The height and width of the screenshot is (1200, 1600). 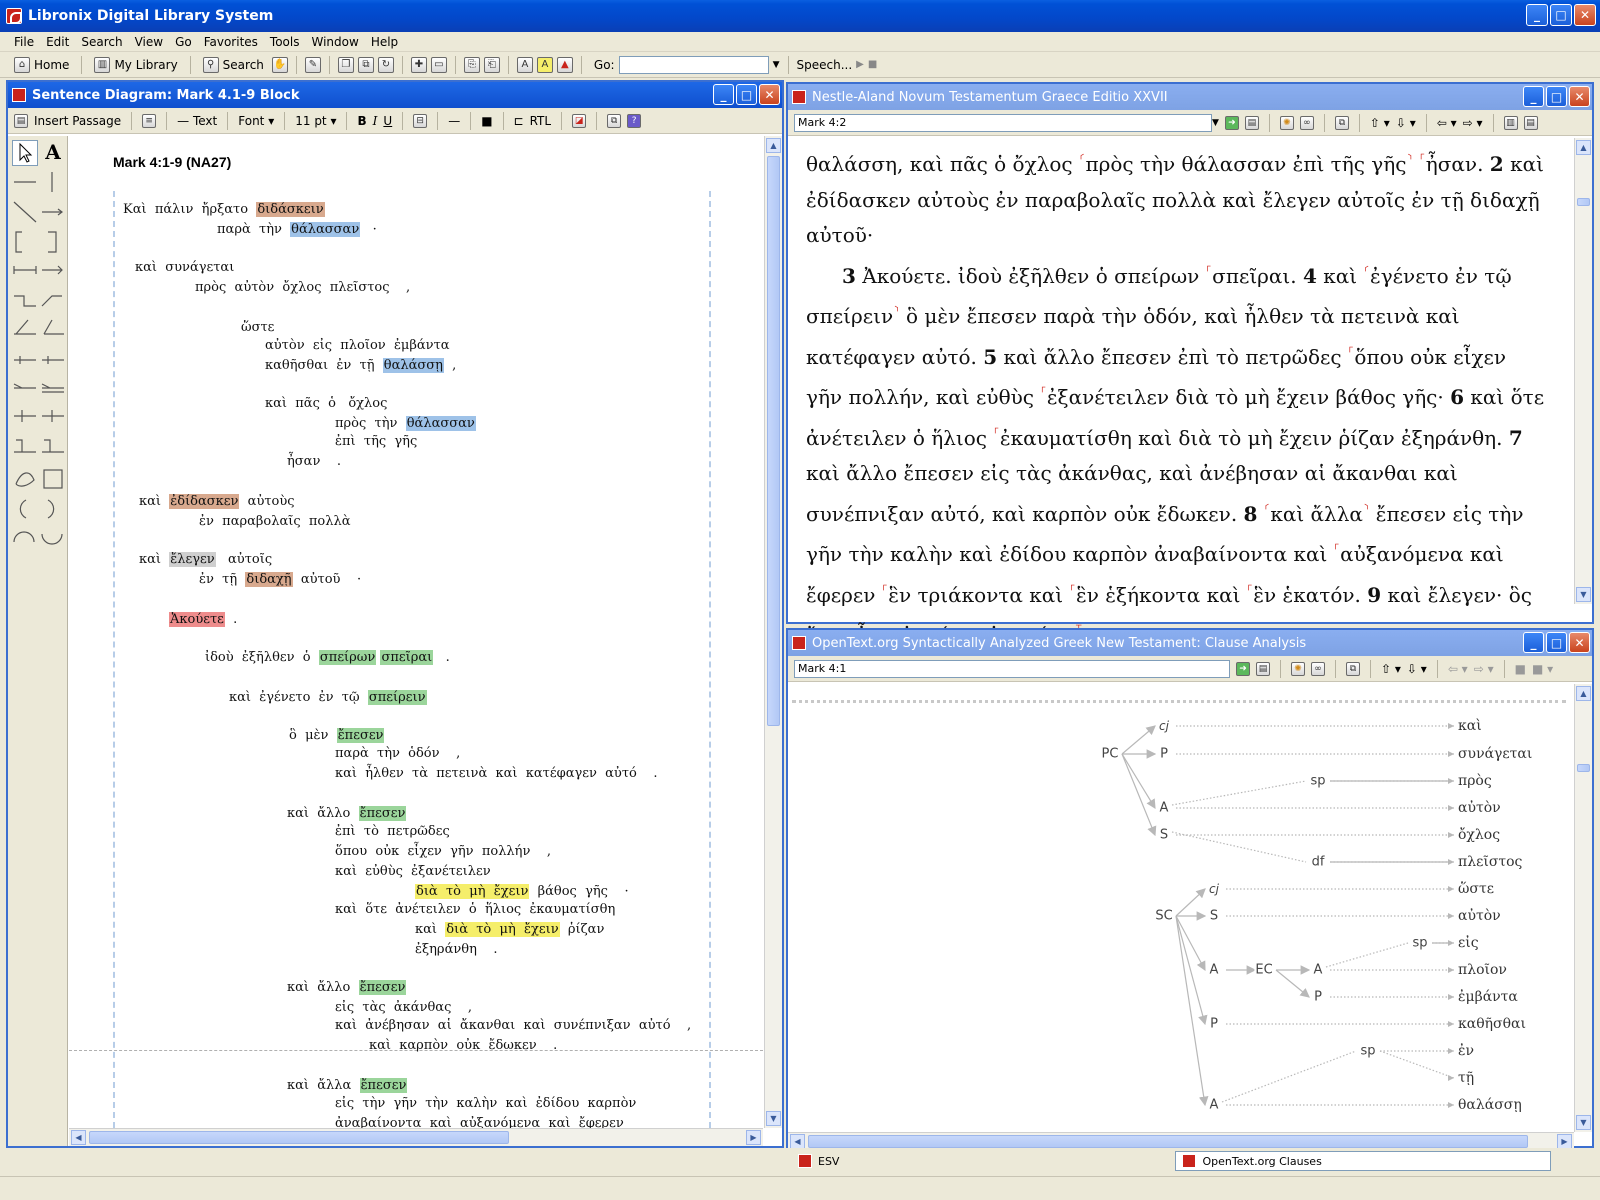 I want to click on pointer-tool, so click(x=25, y=153).